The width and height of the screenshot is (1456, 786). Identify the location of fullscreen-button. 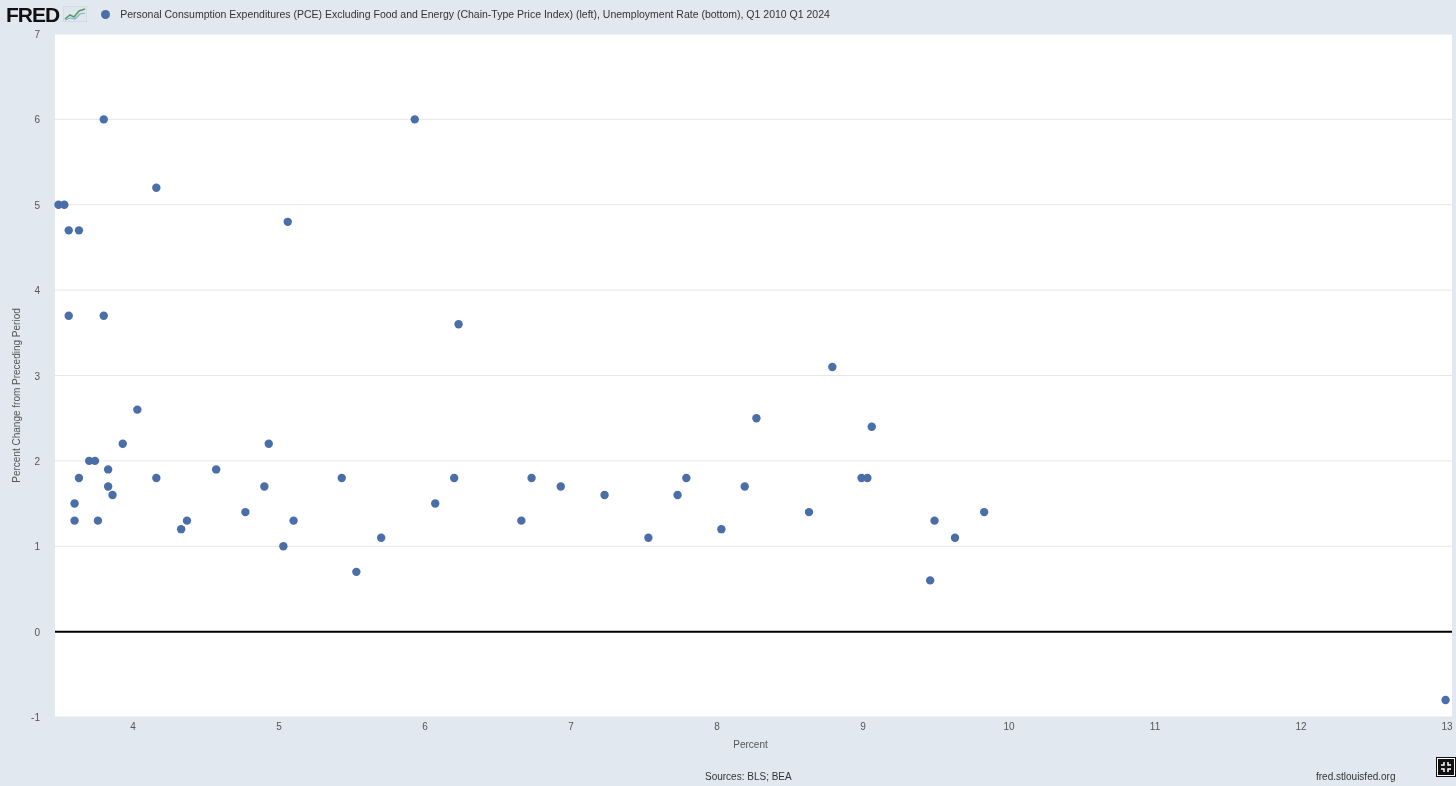
(1446, 767).